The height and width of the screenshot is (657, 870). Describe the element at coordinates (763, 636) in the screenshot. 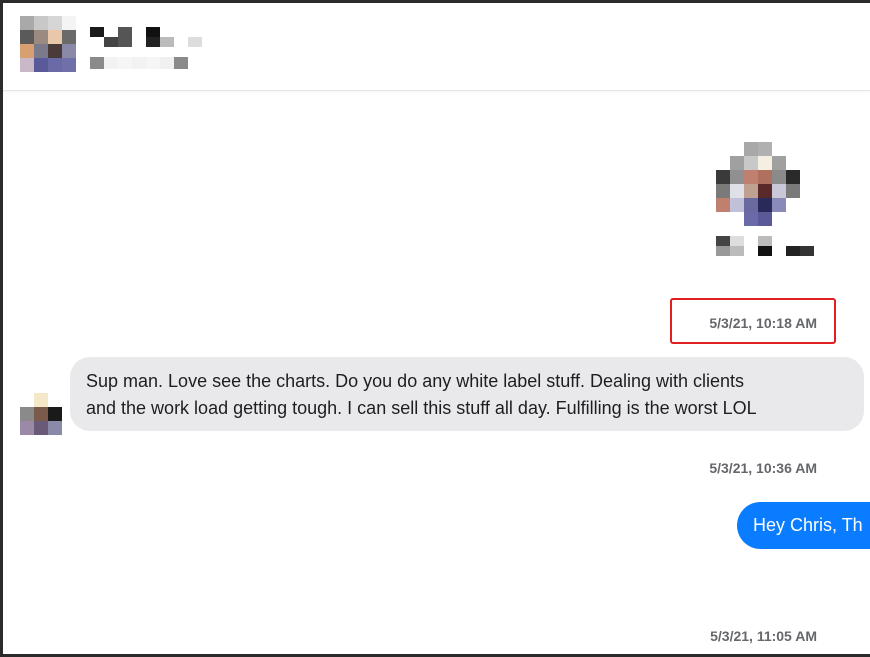

I see `message-timestamp: 5/3/21, 11:05 AM` at that location.